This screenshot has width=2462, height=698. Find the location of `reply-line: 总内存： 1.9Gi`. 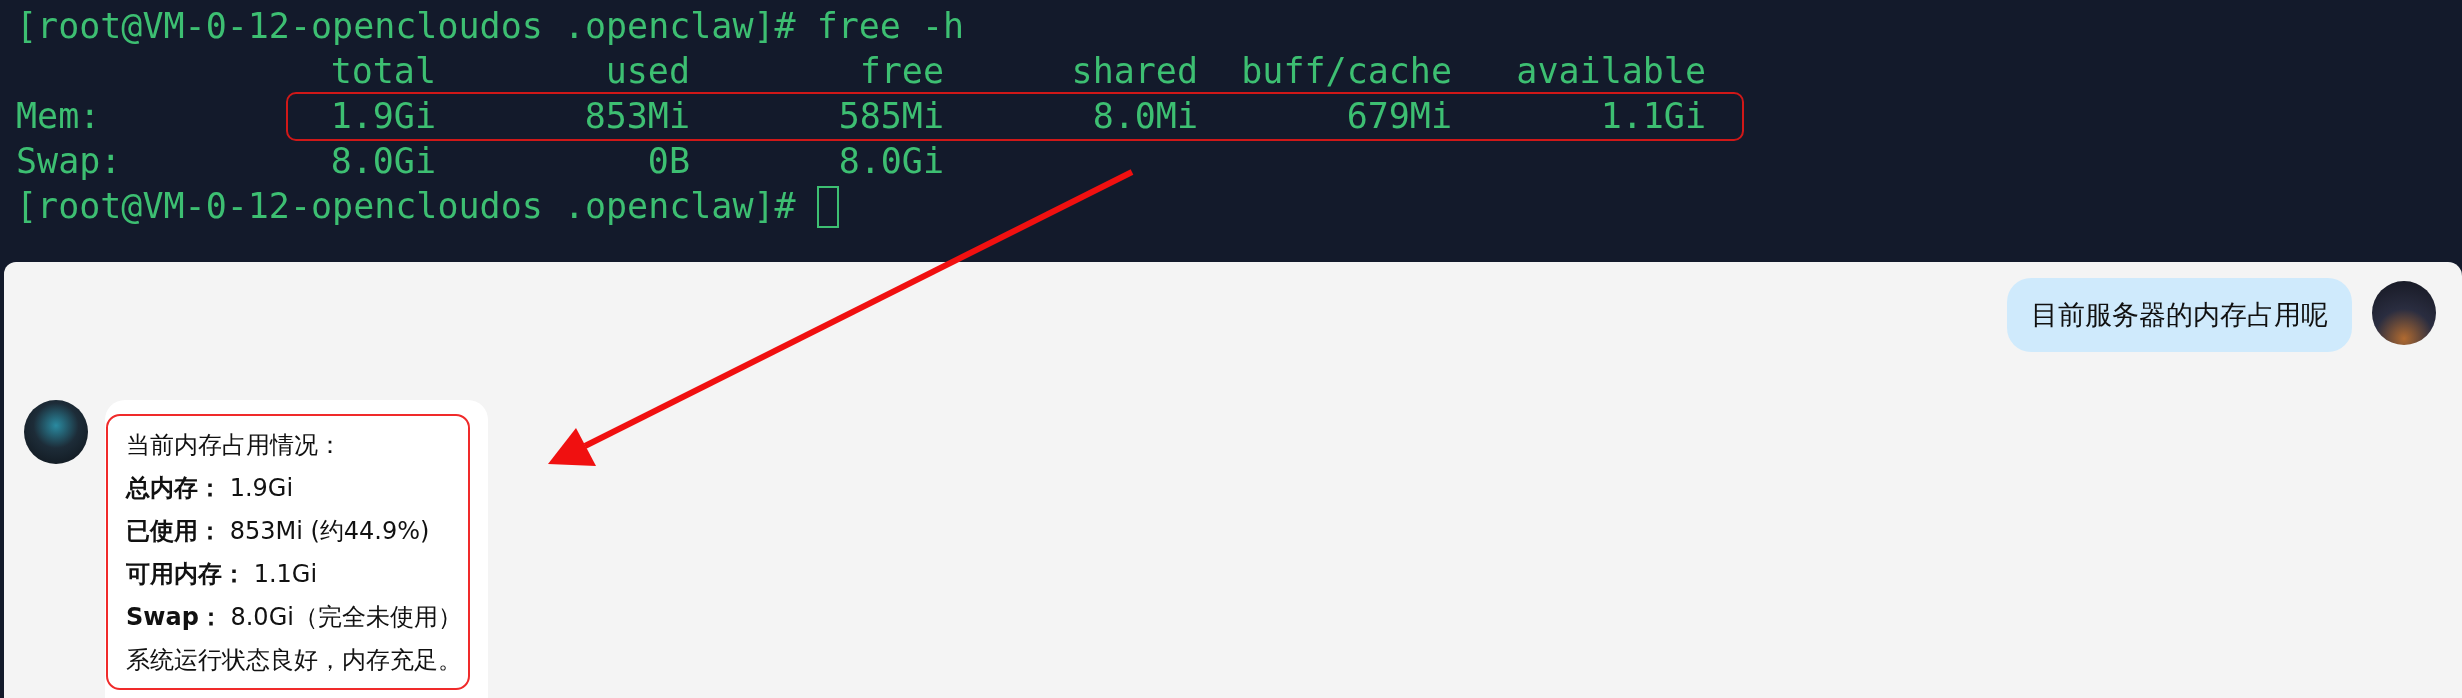

reply-line: 总内存： 1.9Gi is located at coordinates (210, 488).